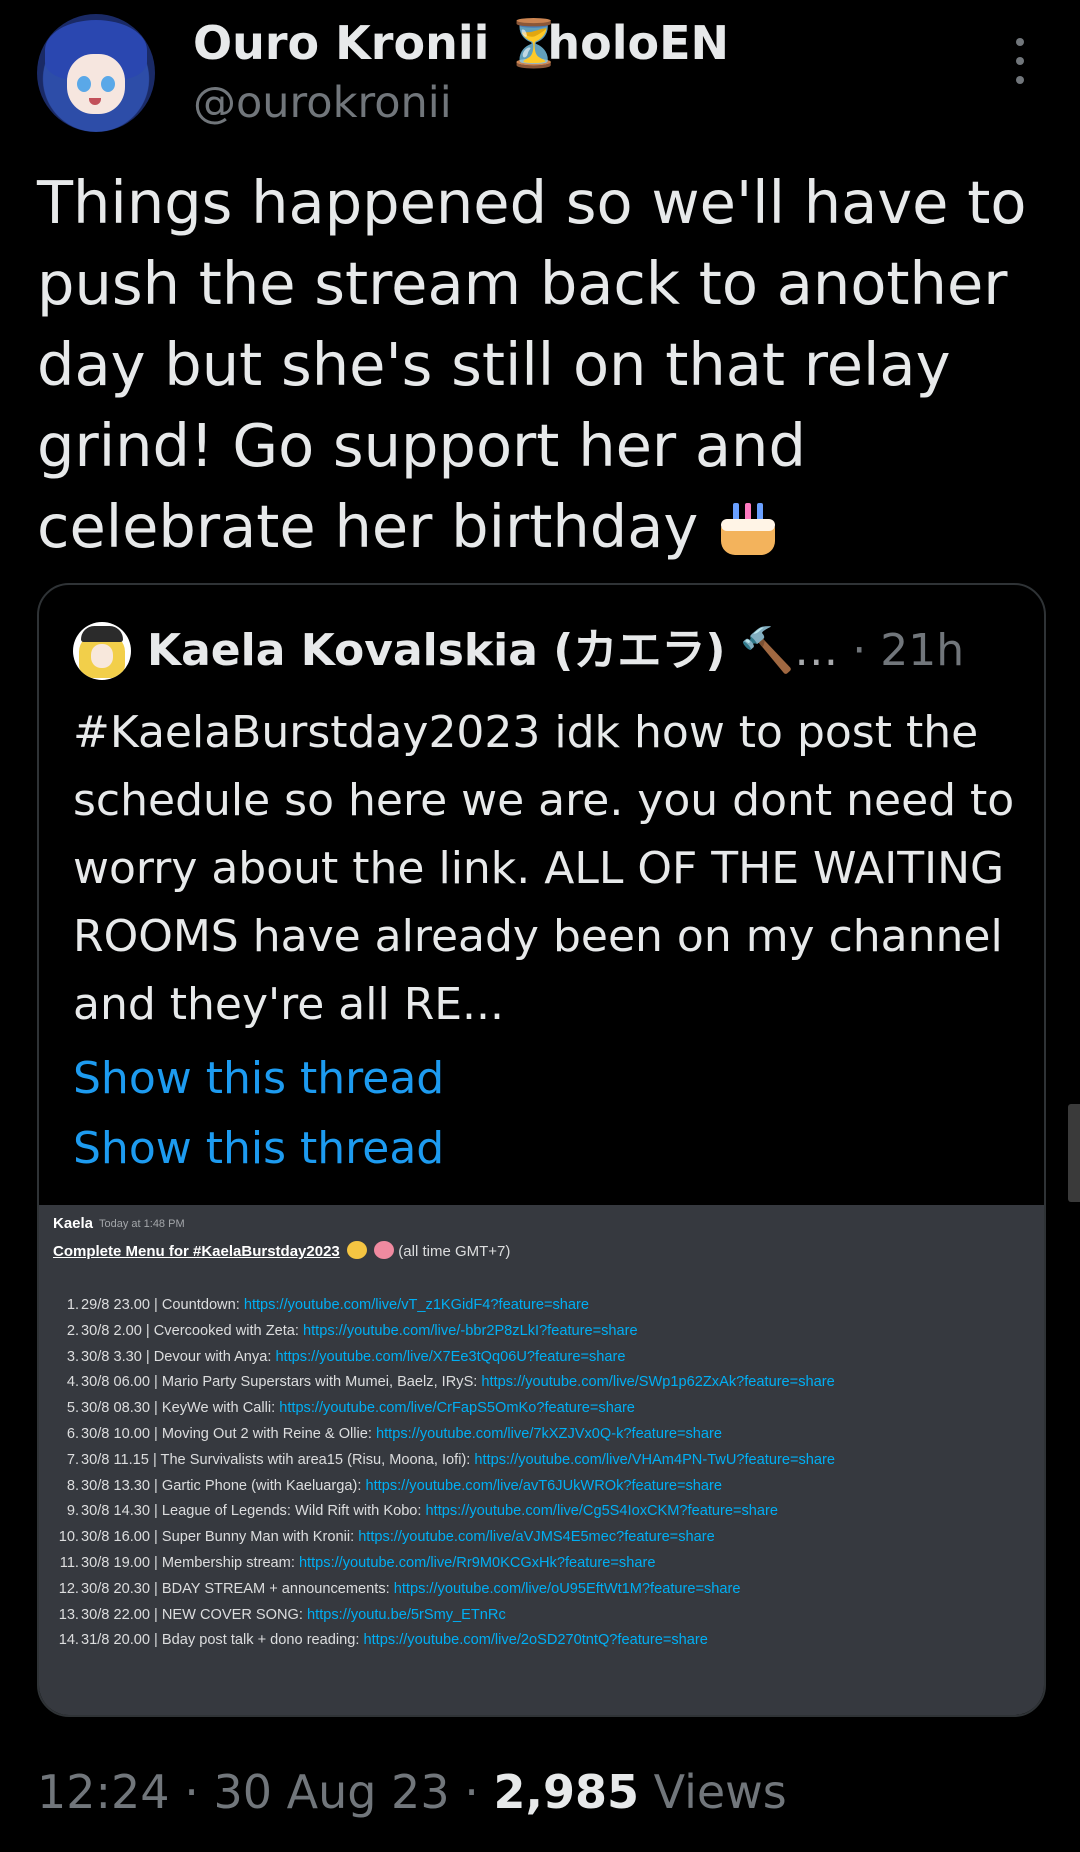 The width and height of the screenshot is (1080, 1852). What do you see at coordinates (72, 1433) in the screenshot?
I see `schedule-item-number: 6.` at bounding box center [72, 1433].